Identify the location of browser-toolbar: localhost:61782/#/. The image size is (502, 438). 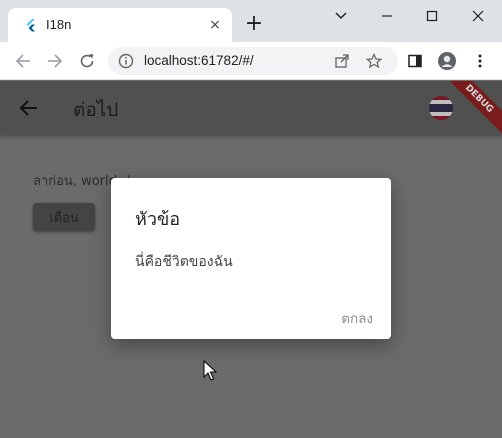
(251, 61).